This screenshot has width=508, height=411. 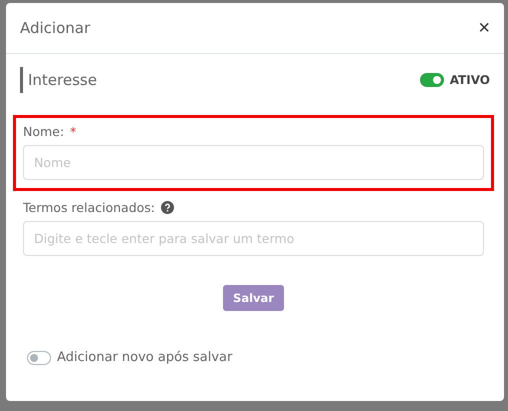 What do you see at coordinates (55, 28) in the screenshot?
I see `dialog-title: Adicionar` at bounding box center [55, 28].